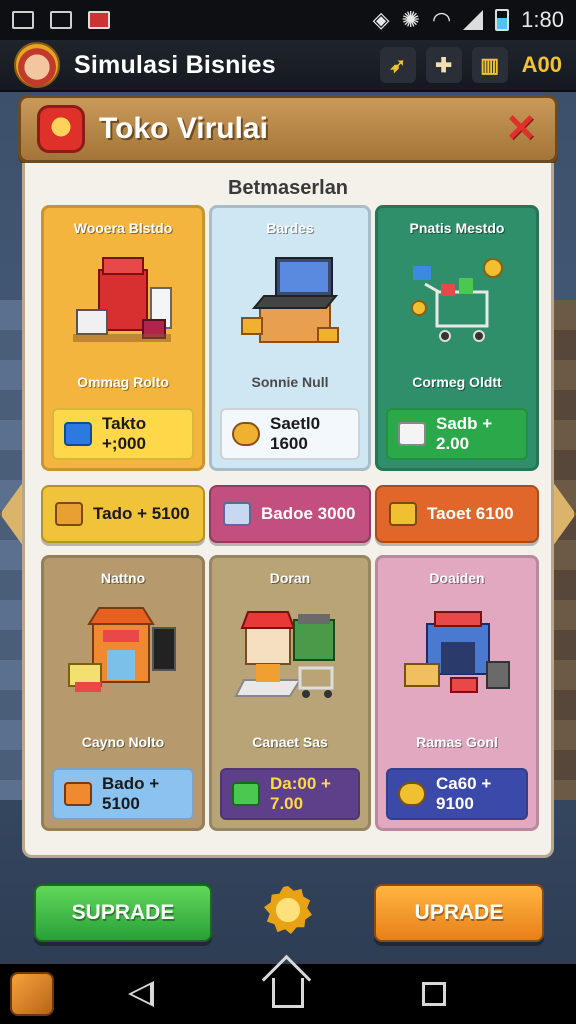 This screenshot has height=1024, width=576. Describe the element at coordinates (290, 300) in the screenshot. I see `laptop-icon` at that location.